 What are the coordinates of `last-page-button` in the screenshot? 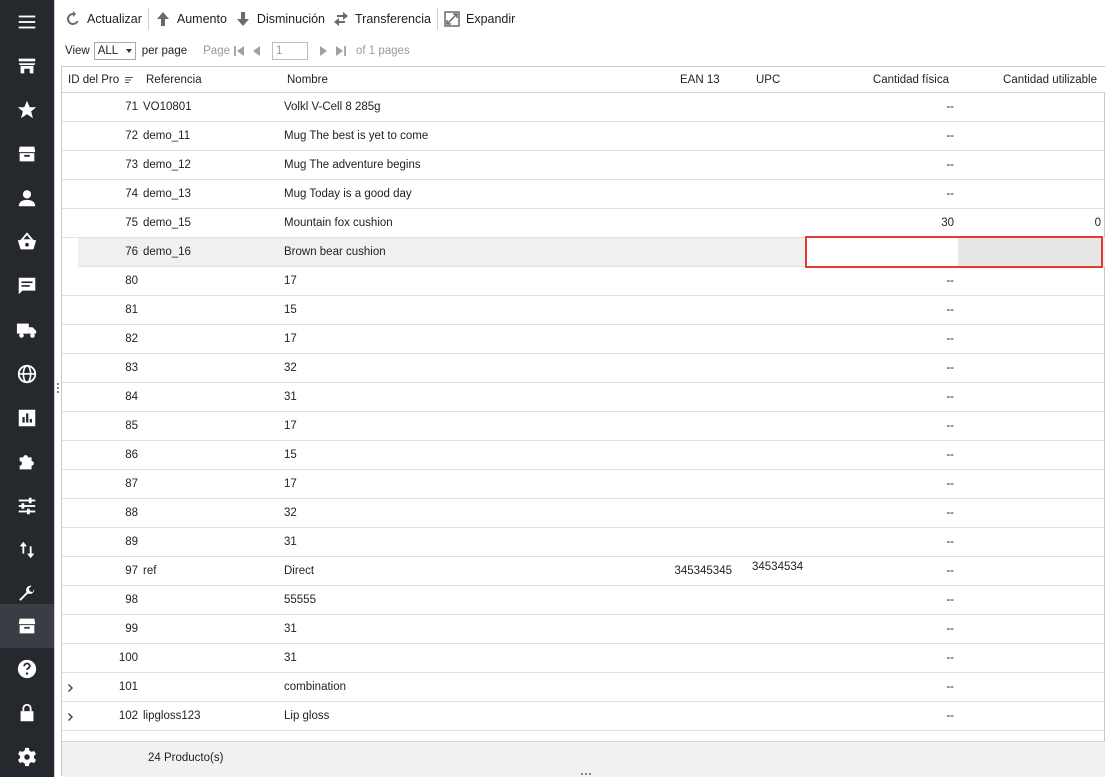 It's located at (341, 51).